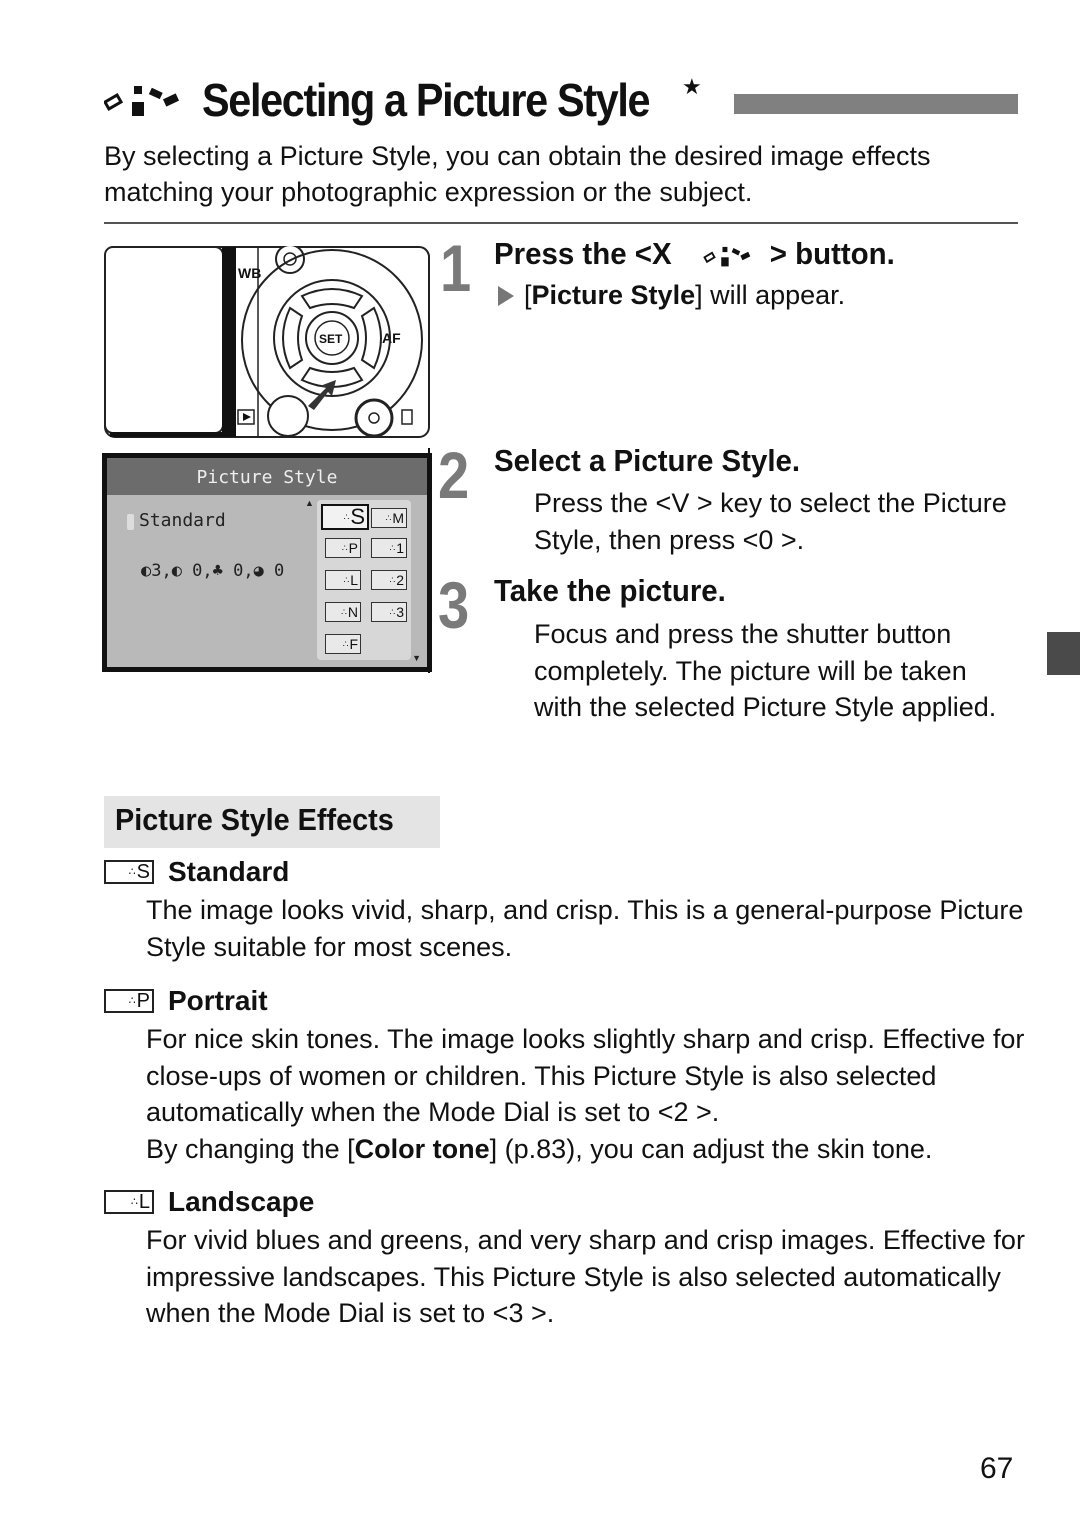  Describe the element at coordinates (364, 580) in the screenshot. I see `lcd-style-list: ∴ S ∴ M ∴ P ∴ 1 ∴ L ∴ 2 ∴ N ∴ 3 ∴ F` at that location.